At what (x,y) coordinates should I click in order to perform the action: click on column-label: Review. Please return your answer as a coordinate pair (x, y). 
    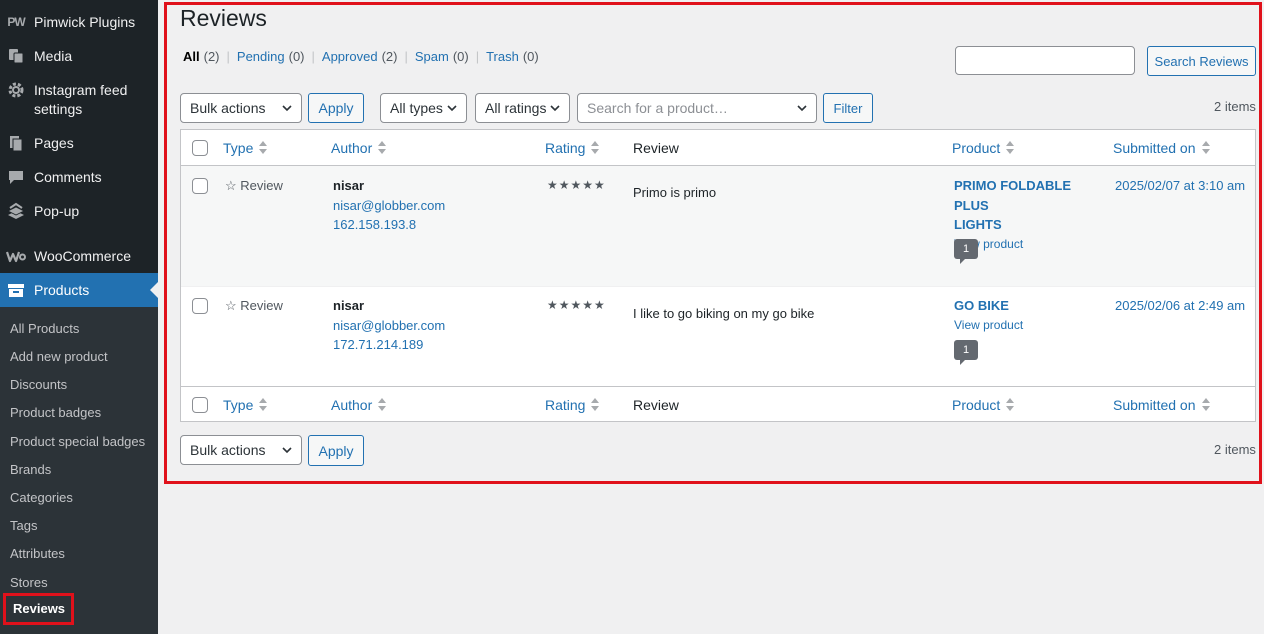
    Looking at the image, I should click on (656, 148).